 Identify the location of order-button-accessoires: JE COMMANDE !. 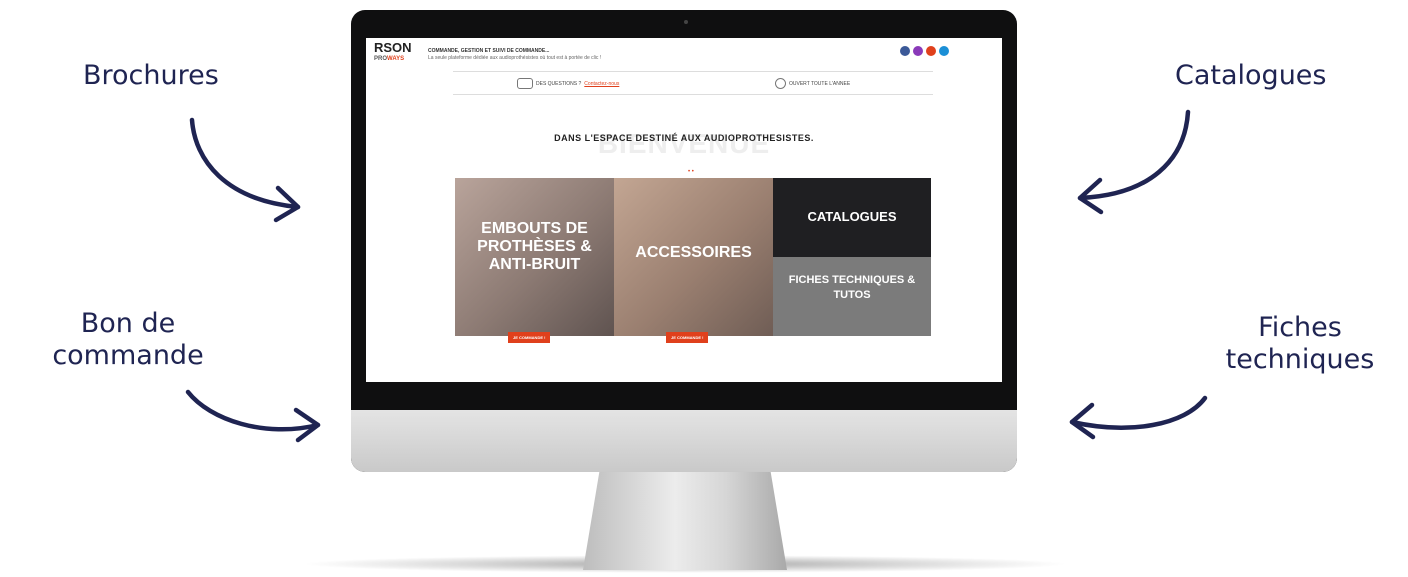
(687, 337).